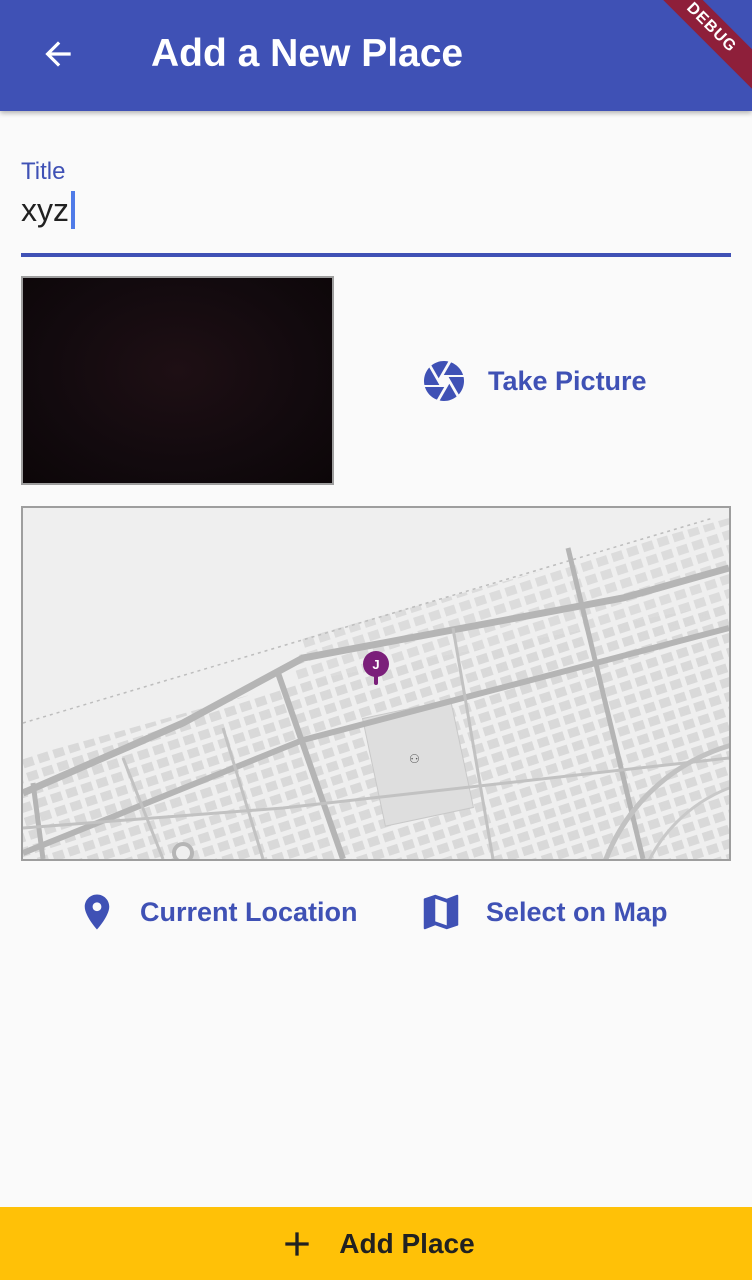 The image size is (752, 1280). I want to click on map-icon, so click(441, 912).